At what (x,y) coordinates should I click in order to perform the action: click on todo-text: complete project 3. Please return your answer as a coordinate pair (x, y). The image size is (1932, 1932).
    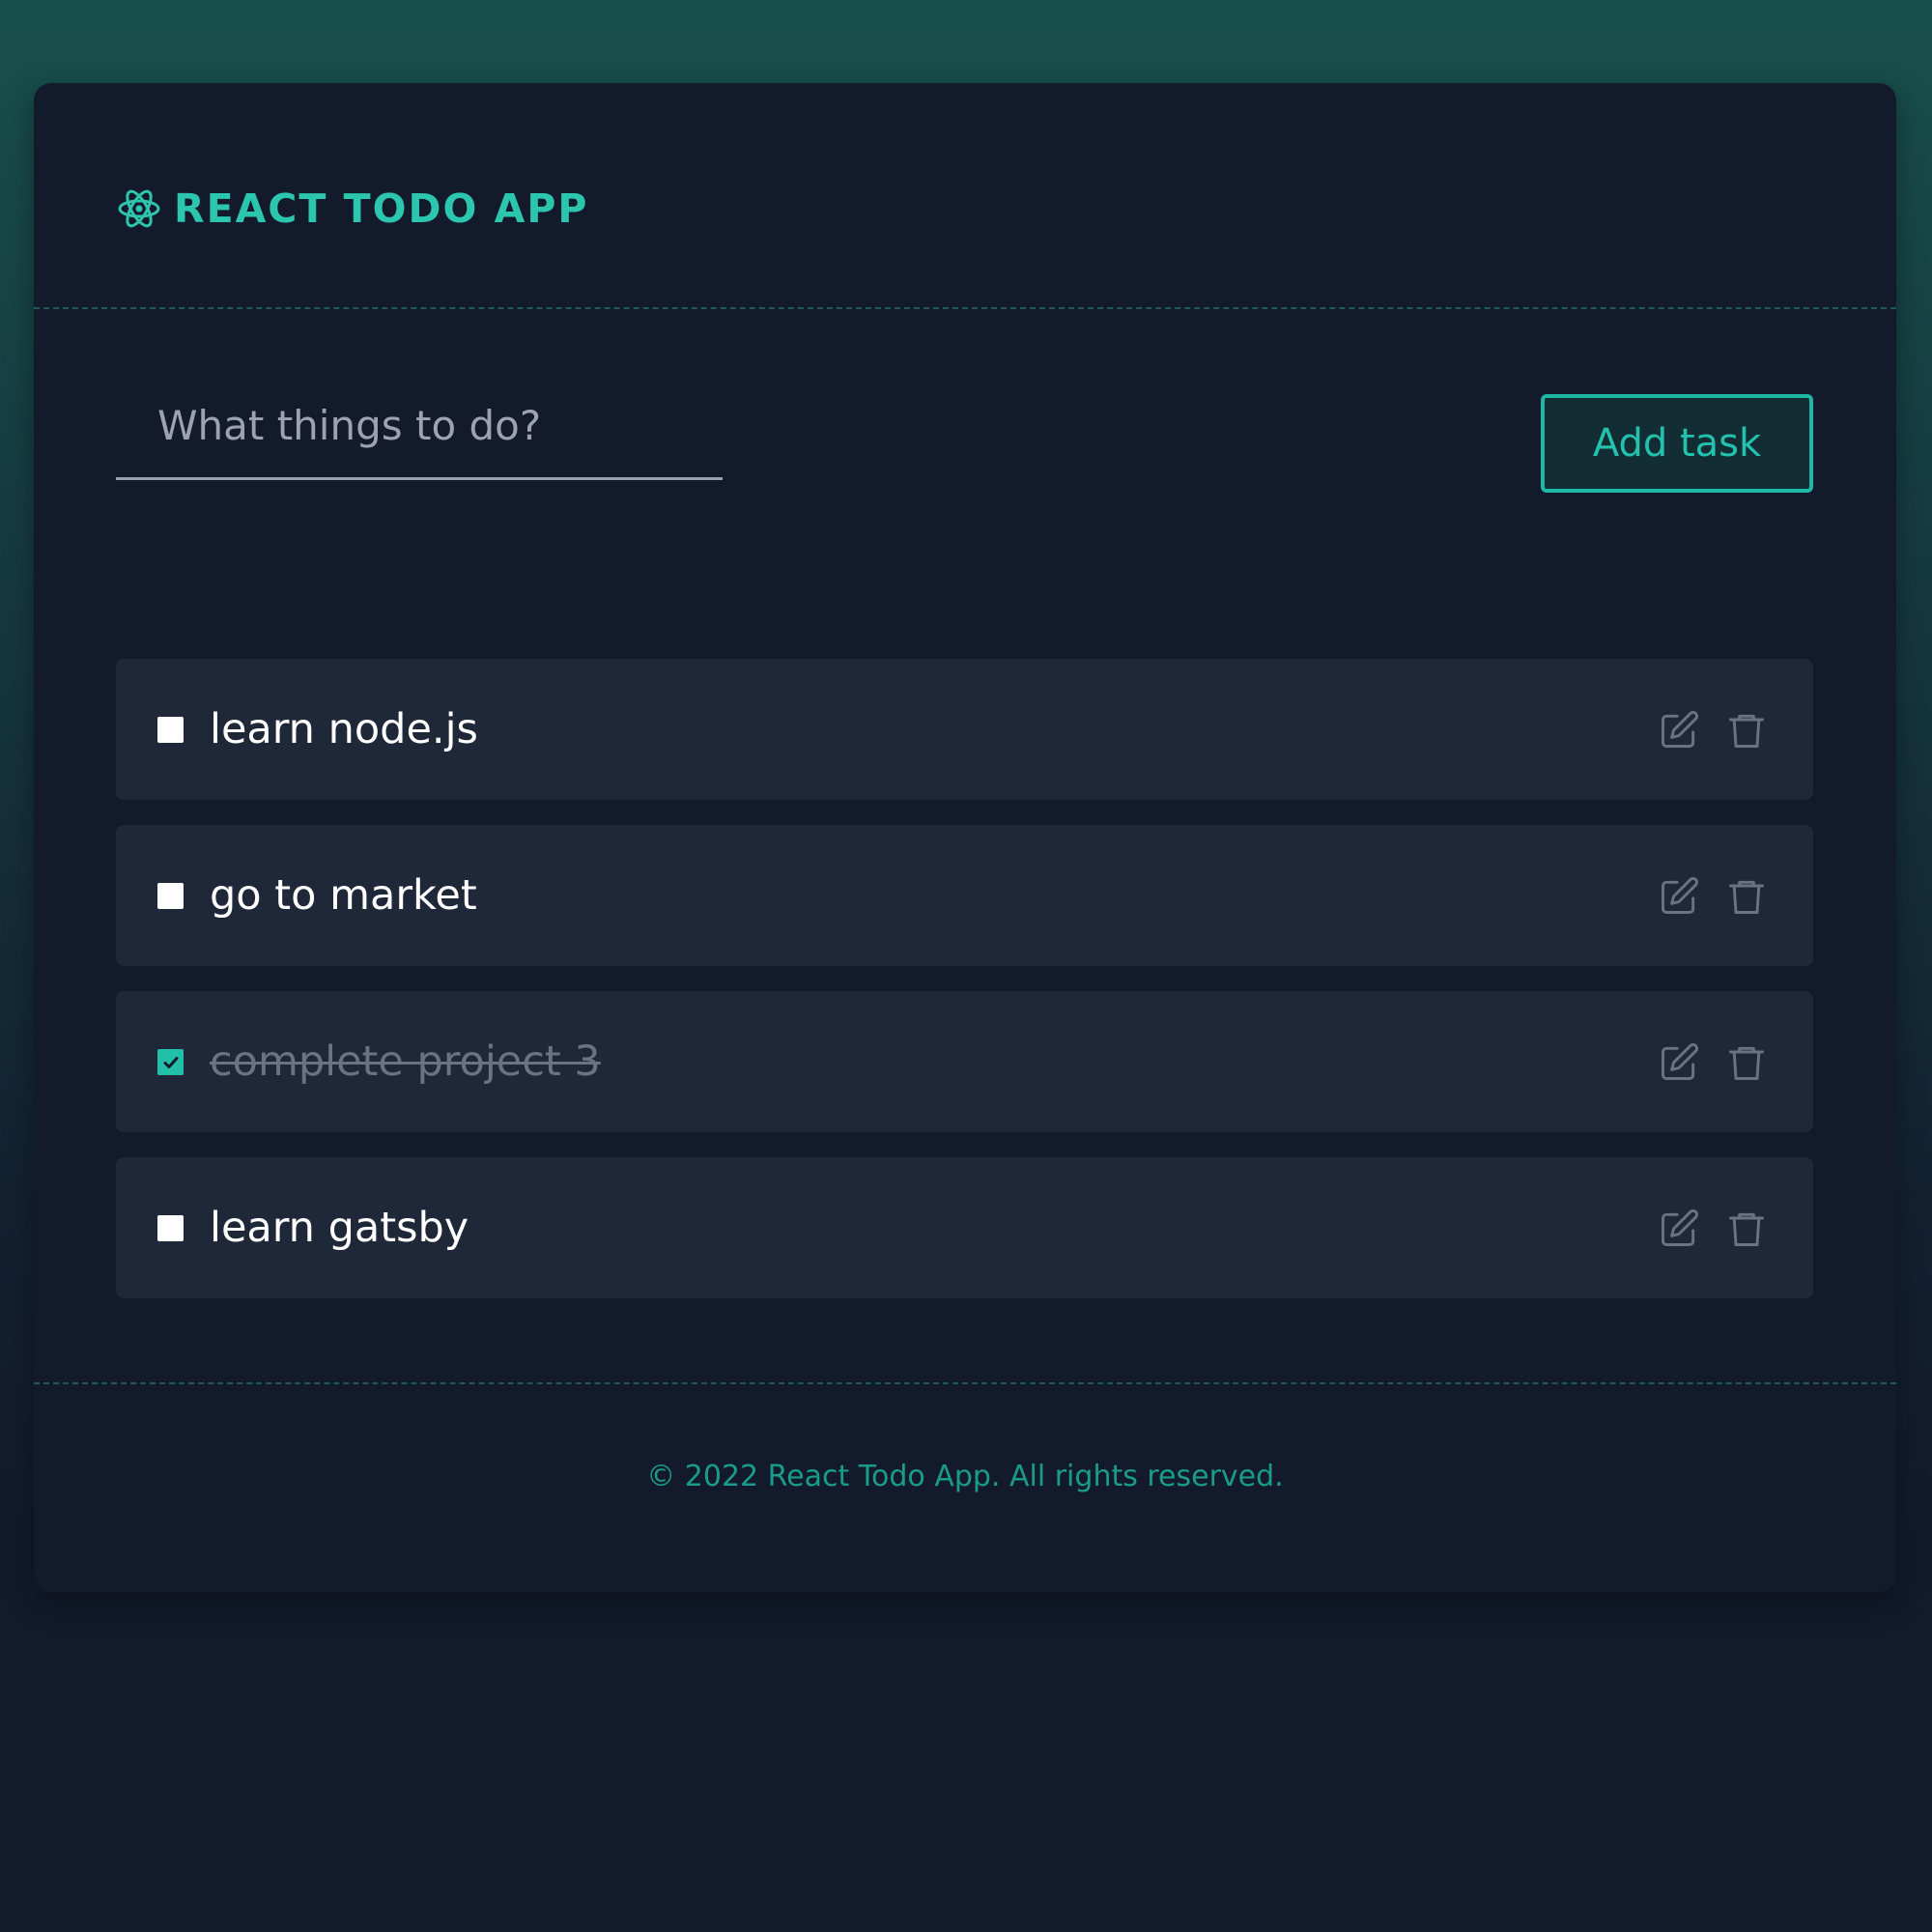
    Looking at the image, I should click on (405, 1061).